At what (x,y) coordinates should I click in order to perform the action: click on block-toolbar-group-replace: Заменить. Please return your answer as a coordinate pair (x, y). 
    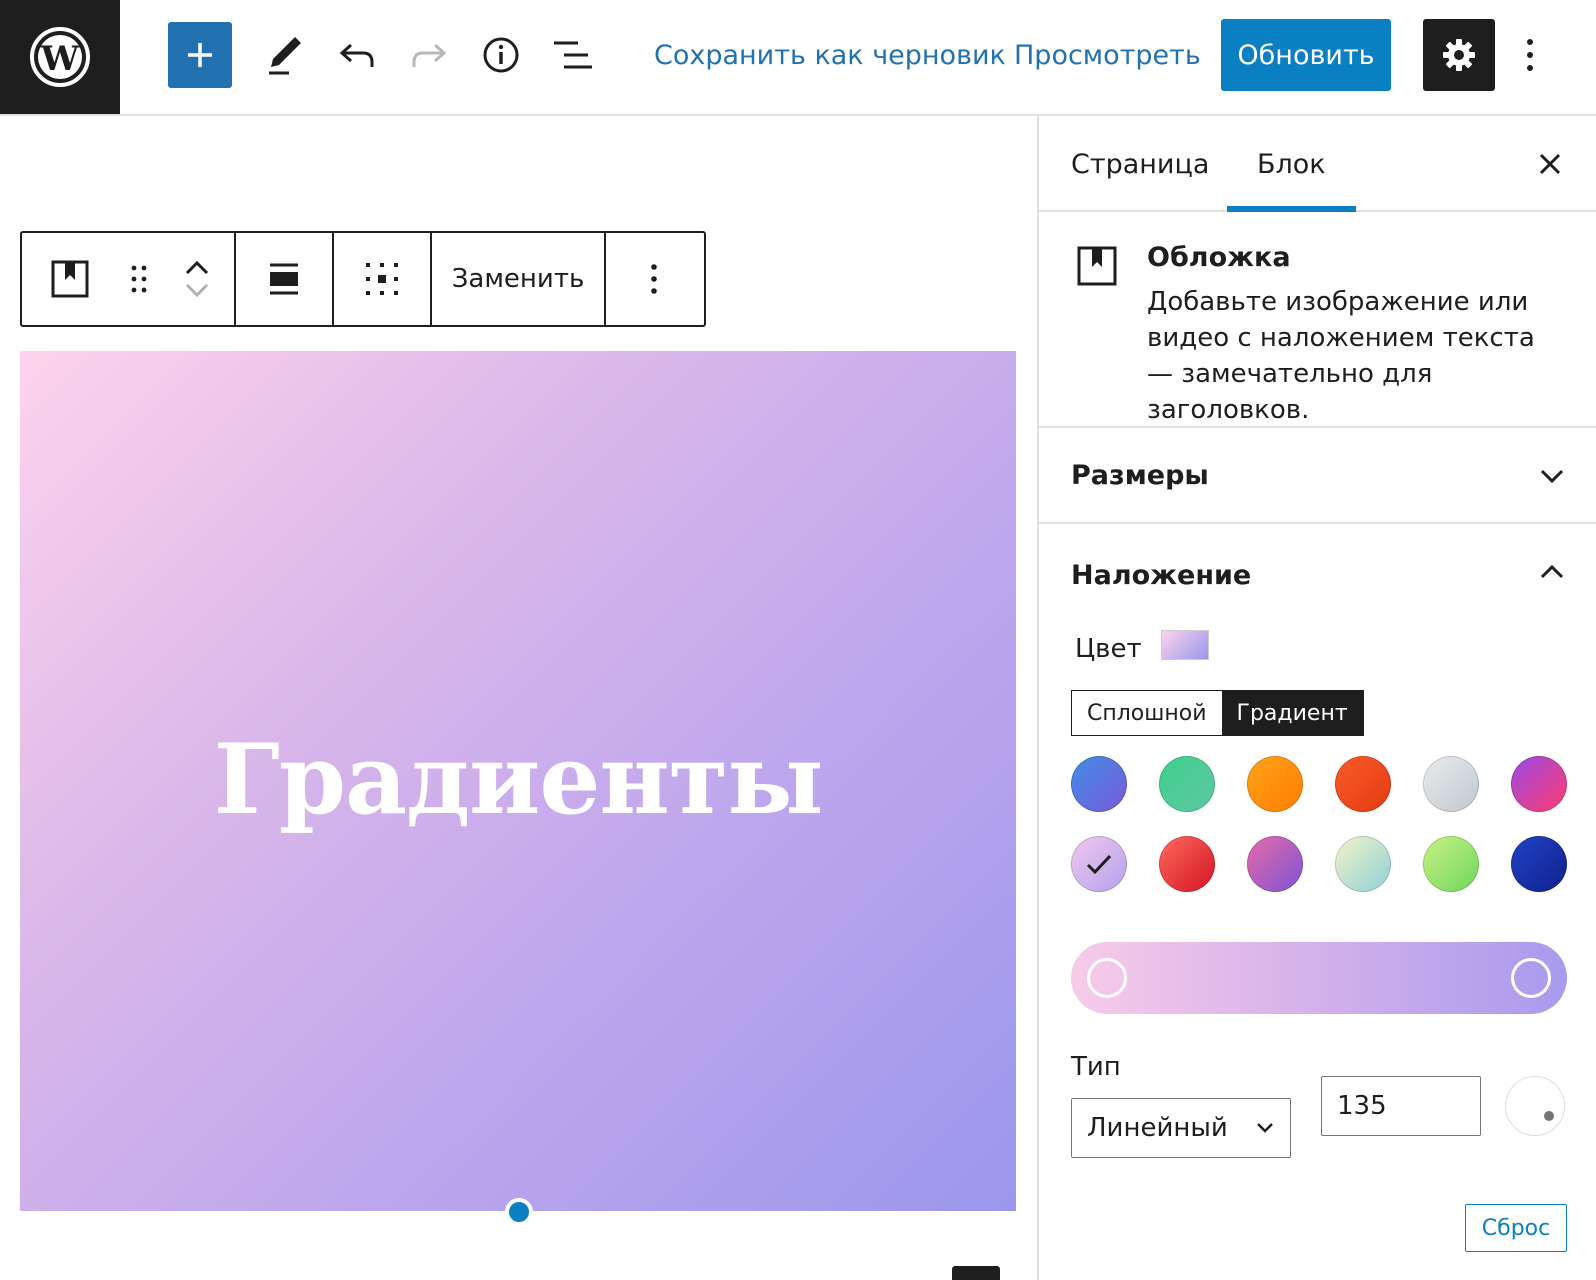
    Looking at the image, I should click on (519, 279).